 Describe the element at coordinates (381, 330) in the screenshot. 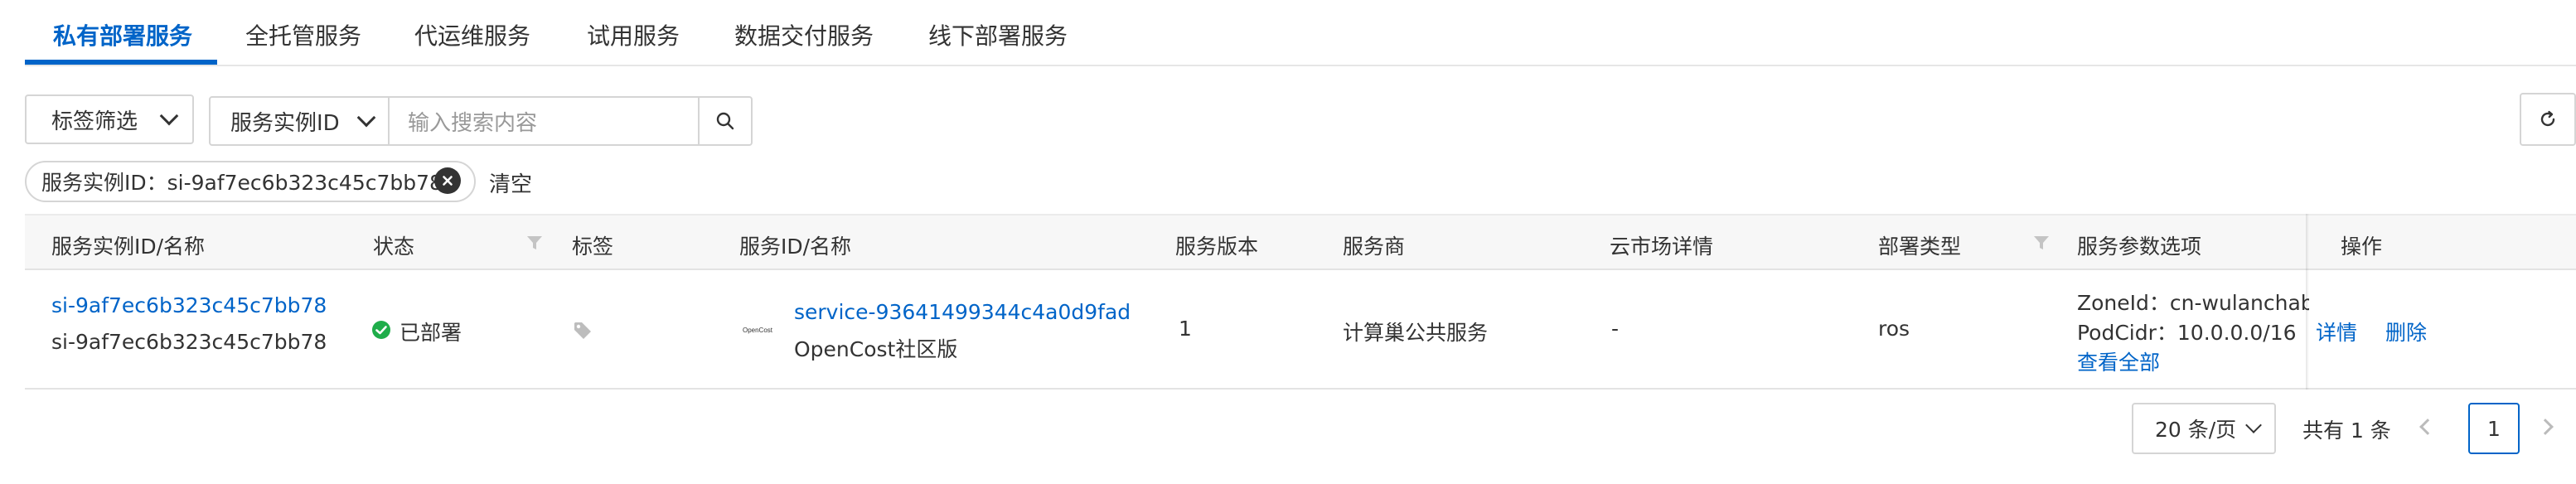

I see `check-circle-icon` at that location.